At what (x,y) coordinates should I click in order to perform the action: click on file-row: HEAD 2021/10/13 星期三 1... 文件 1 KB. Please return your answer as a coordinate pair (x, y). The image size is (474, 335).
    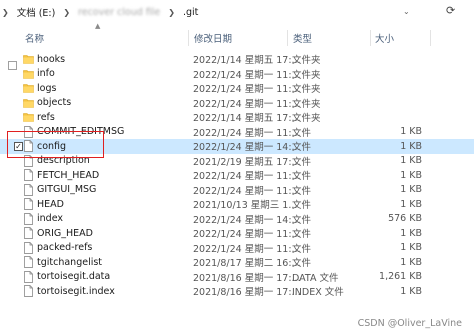
    Looking at the image, I should click on (237, 204).